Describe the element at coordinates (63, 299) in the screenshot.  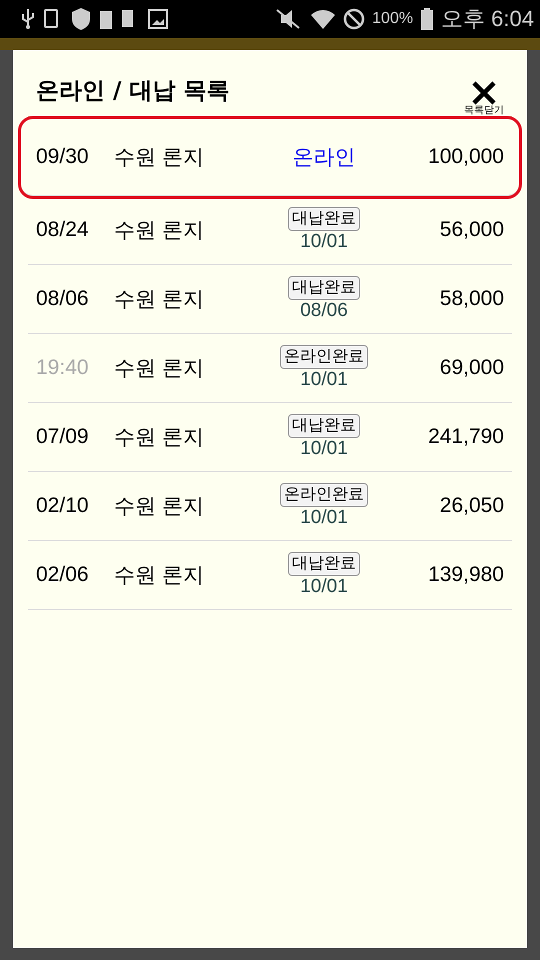
I see `row-date: 08/06` at that location.